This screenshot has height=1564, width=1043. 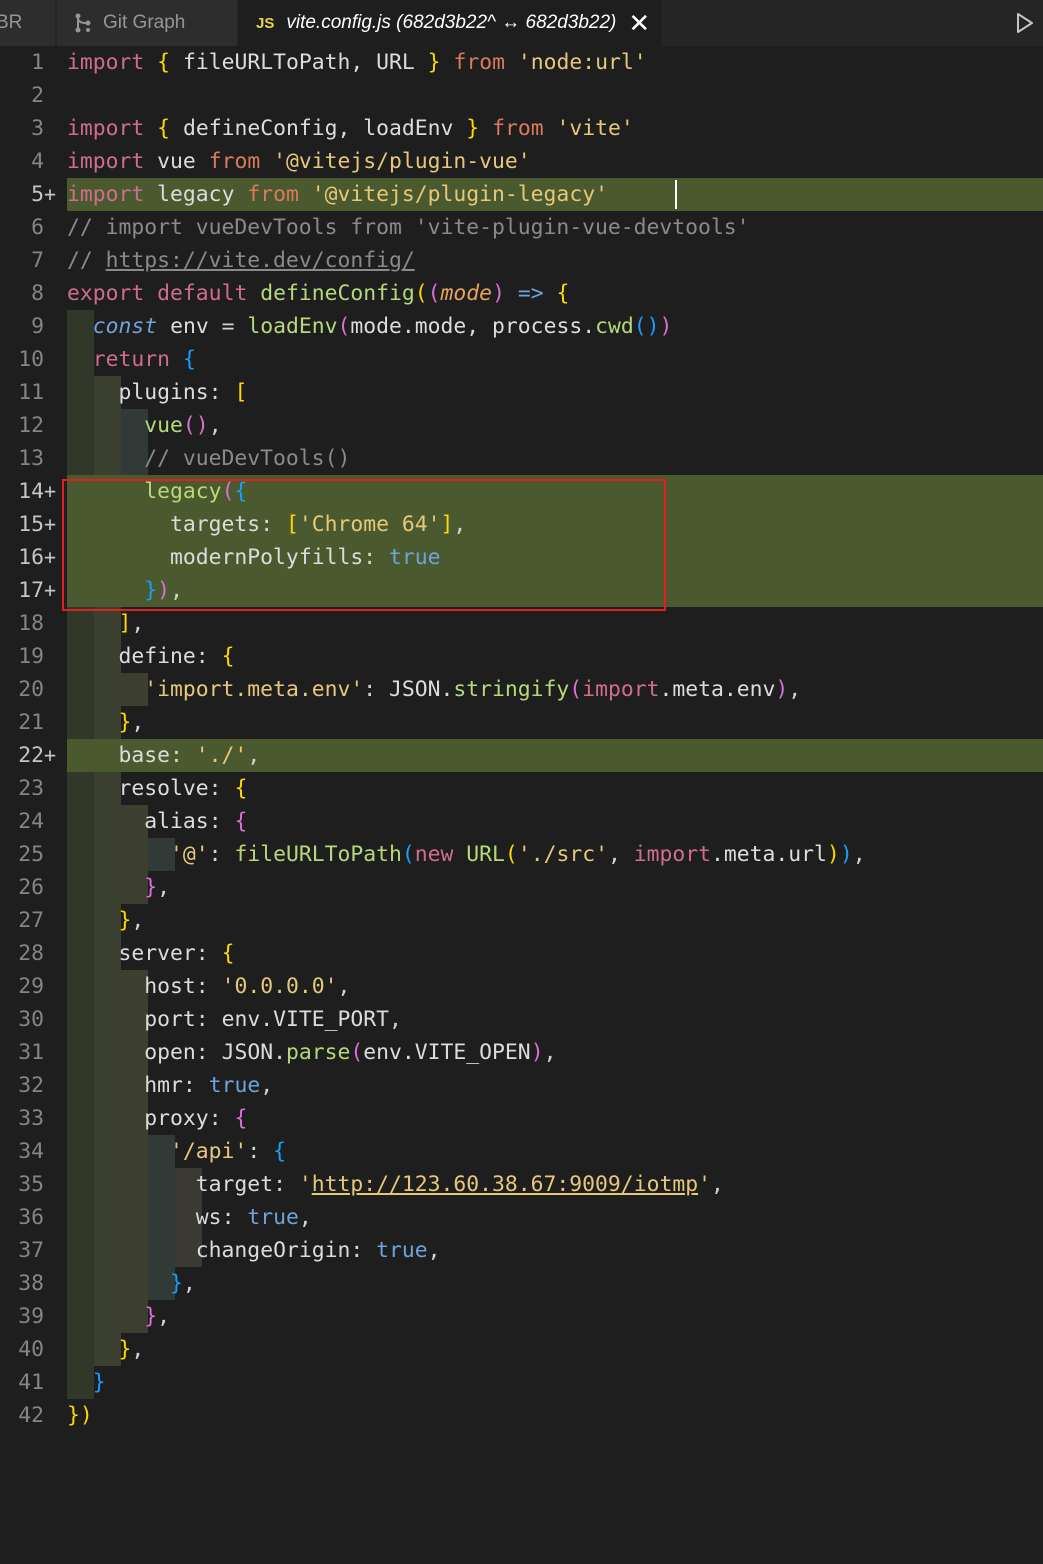 I want to click on line-number: 18, so click(x=31, y=623).